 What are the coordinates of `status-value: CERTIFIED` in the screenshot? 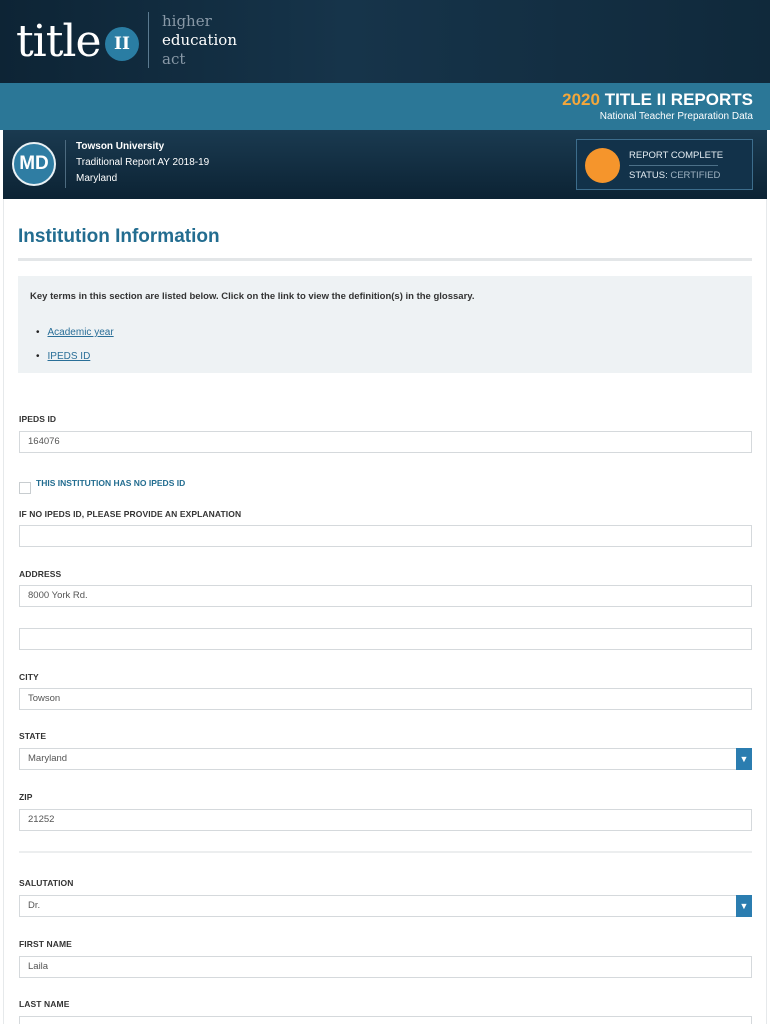 It's located at (695, 175).